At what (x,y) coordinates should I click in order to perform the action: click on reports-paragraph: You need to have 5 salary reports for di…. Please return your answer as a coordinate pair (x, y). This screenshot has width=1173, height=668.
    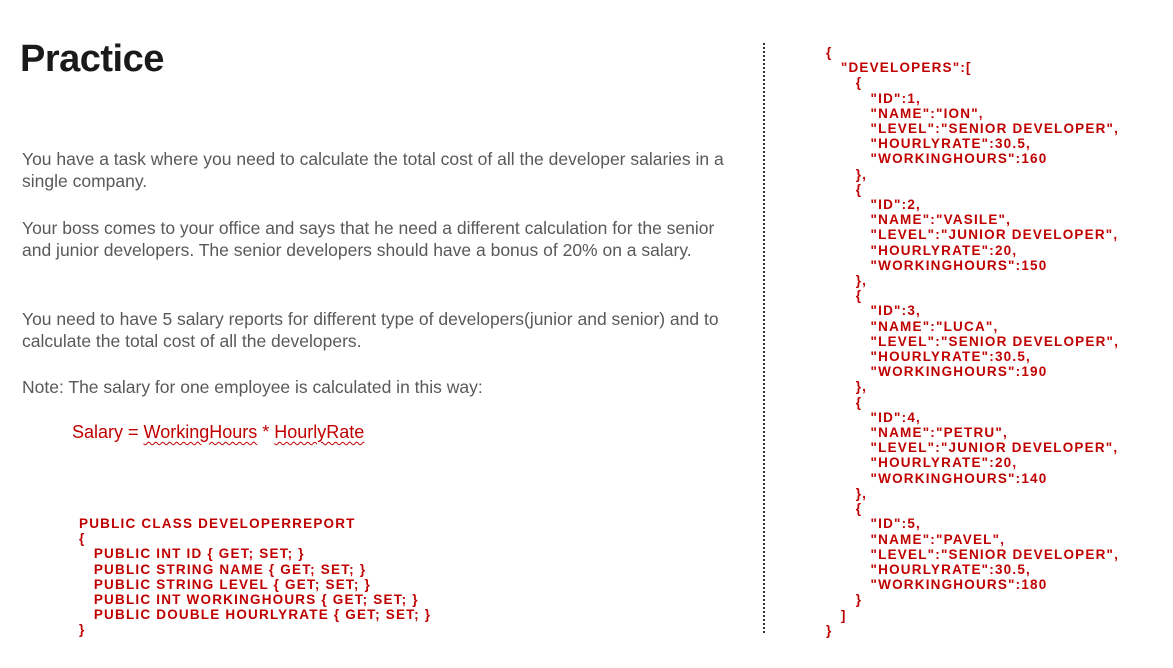
    Looking at the image, I should click on (370, 330).